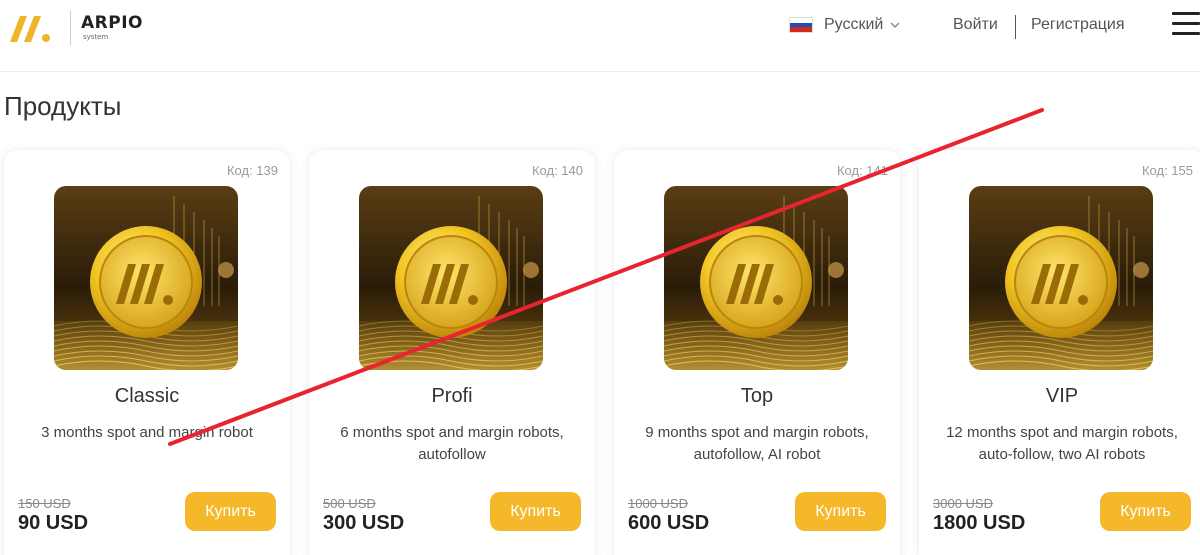  Describe the element at coordinates (1078, 25) in the screenshot. I see `register-link: Регистрация` at that location.